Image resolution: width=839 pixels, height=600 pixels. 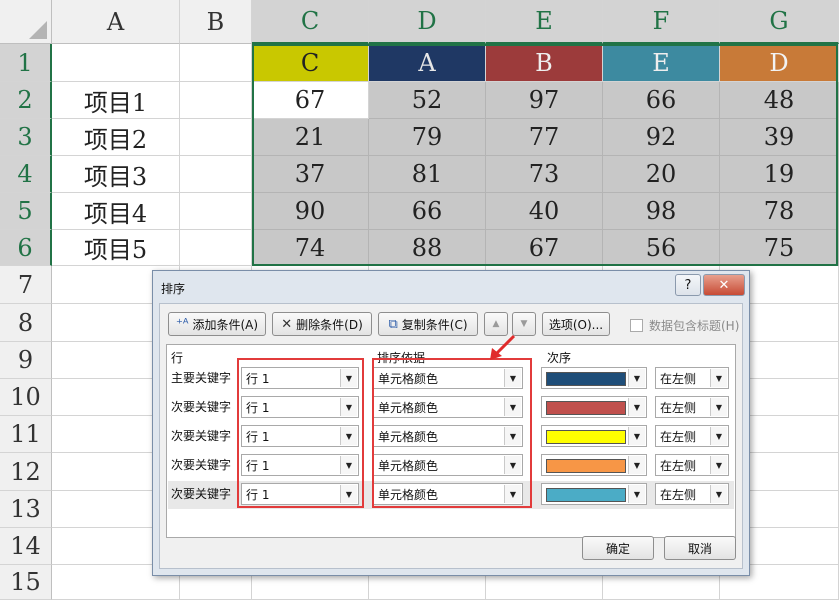 What do you see at coordinates (26, 22) in the screenshot?
I see `select-all-corner` at bounding box center [26, 22].